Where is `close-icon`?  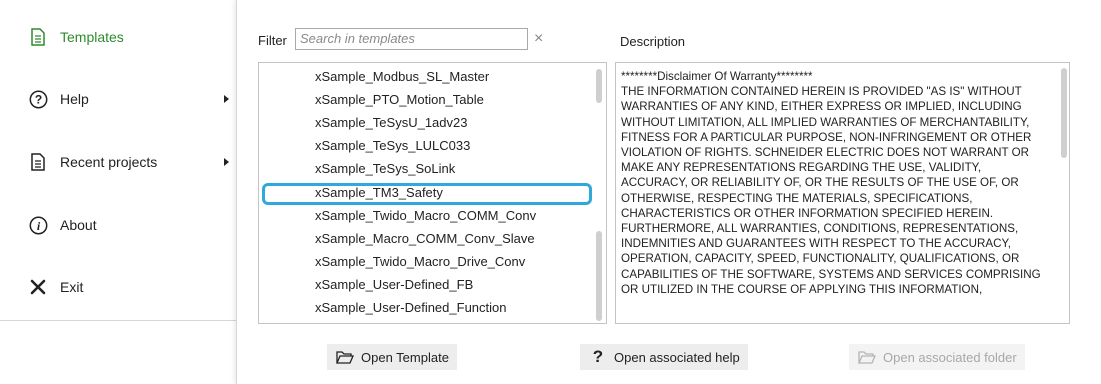
close-icon is located at coordinates (38, 287).